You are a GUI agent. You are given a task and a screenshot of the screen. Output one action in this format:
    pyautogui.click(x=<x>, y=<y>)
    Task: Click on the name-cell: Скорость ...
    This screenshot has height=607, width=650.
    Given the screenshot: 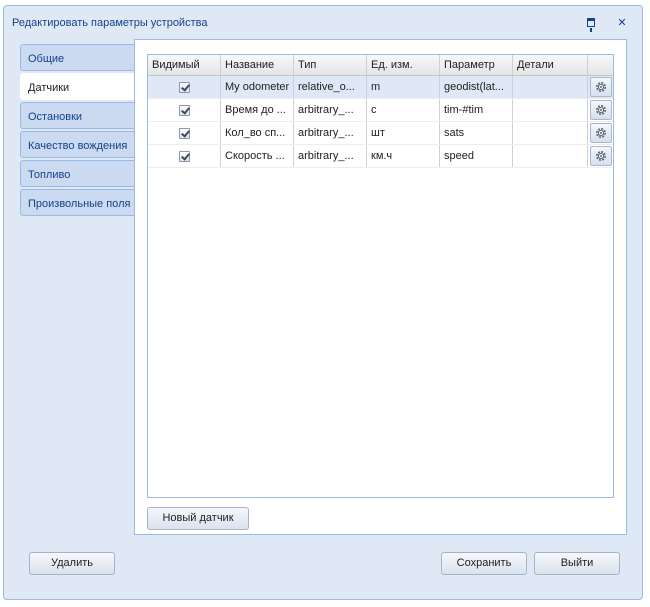 What is the action you would take?
    pyautogui.click(x=257, y=156)
    